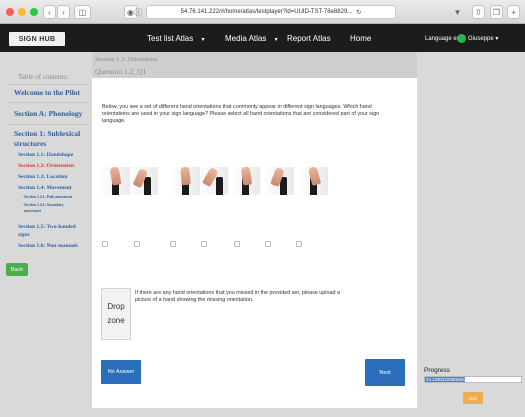 The image size is (525, 417). Describe the element at coordinates (47, 92) in the screenshot. I see `sidebar-item-welcome: Welcome to the Pilot` at that location.